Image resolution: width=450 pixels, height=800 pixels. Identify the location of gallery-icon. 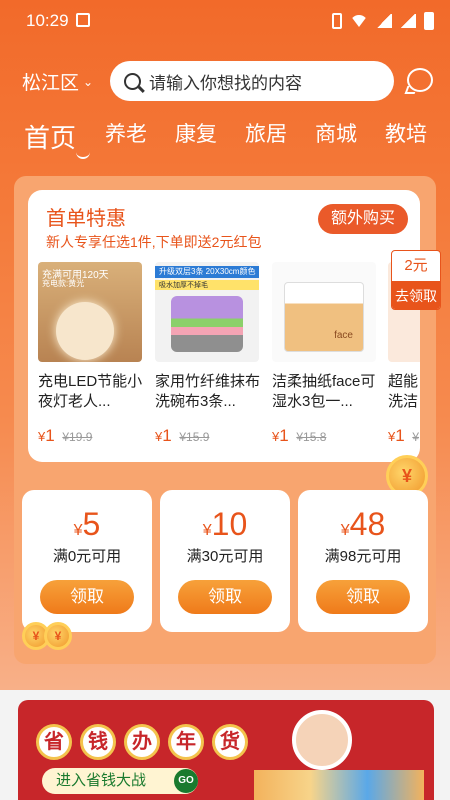
(83, 20).